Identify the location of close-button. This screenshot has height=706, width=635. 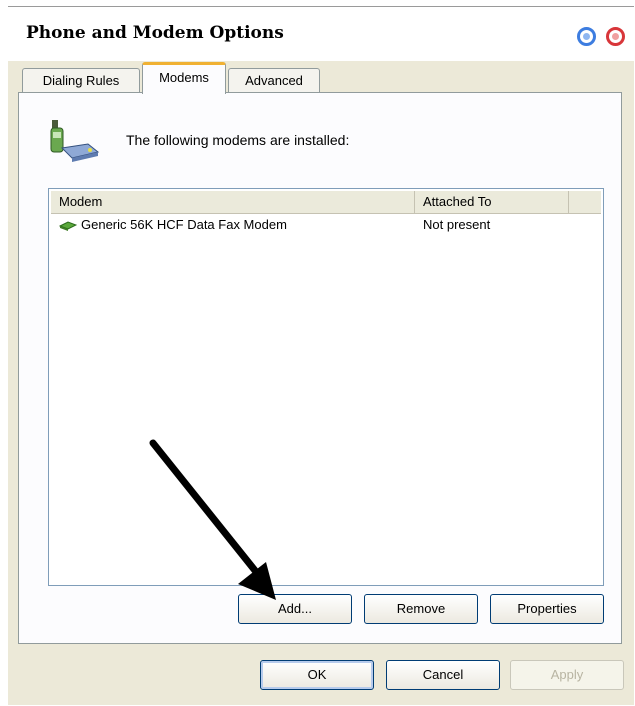
(615, 36).